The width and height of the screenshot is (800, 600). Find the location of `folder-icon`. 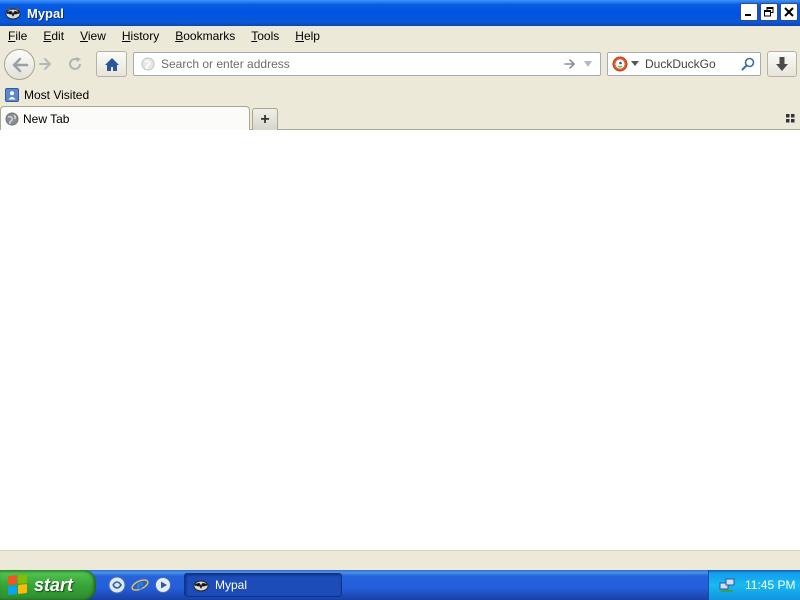

folder-icon is located at coordinates (12, 95).